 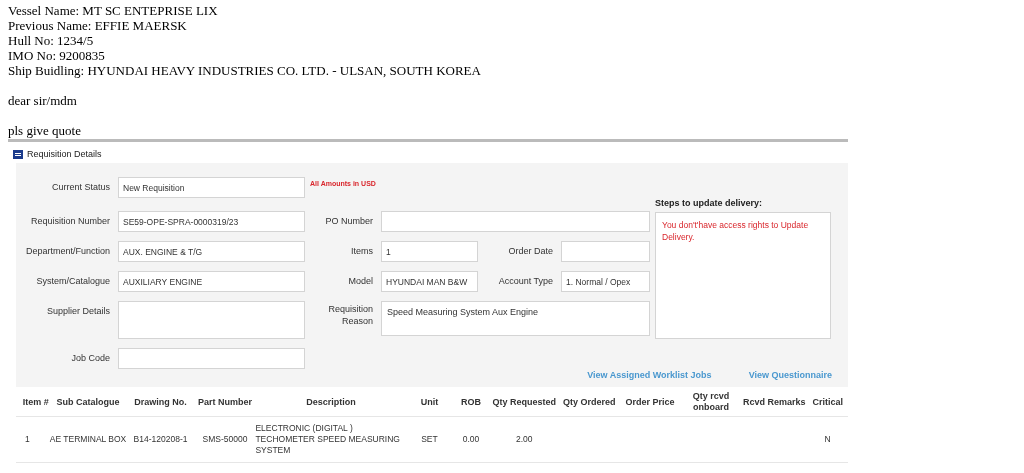 What do you see at coordinates (362, 251) in the screenshot?
I see `field-label: Items` at bounding box center [362, 251].